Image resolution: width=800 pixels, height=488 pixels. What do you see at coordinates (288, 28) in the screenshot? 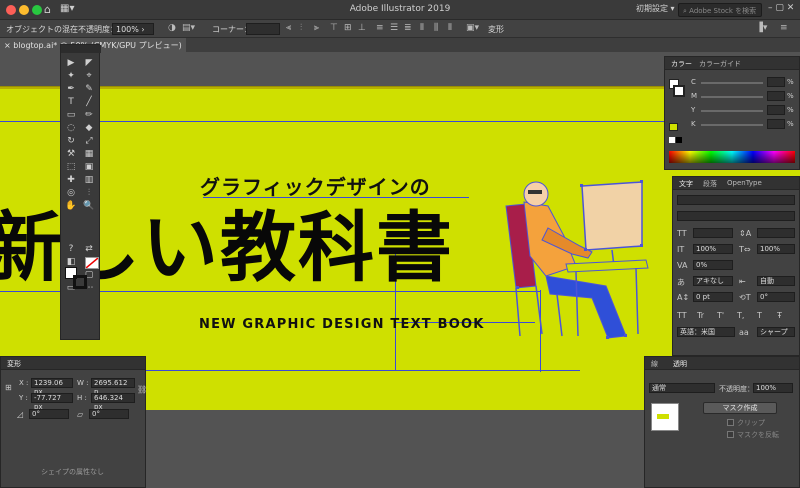
I see `align-left-icon: ⫷` at bounding box center [288, 28].